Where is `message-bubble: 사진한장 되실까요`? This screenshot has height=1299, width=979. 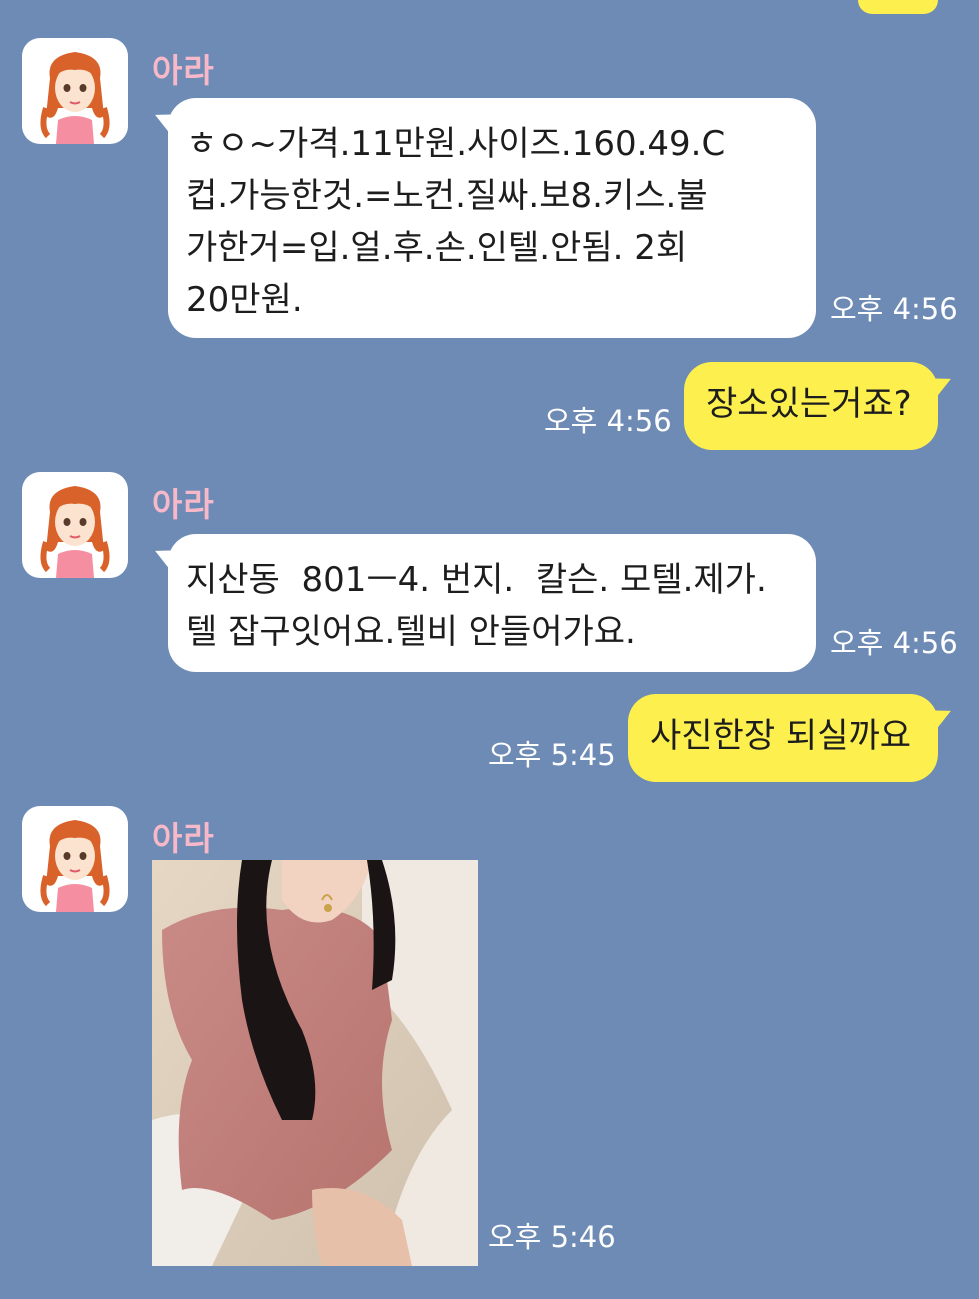 message-bubble: 사진한장 되실까요 is located at coordinates (783, 738).